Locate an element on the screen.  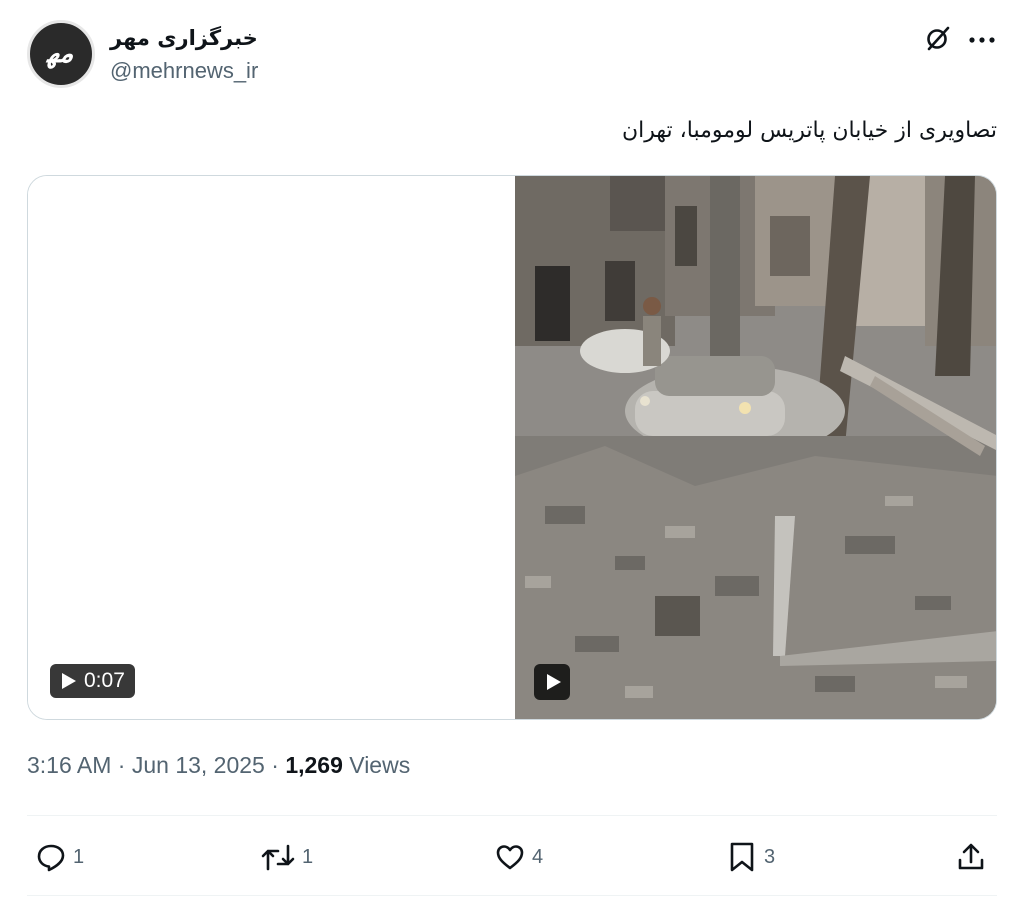
grok-icon is located at coordinates (938, 38).